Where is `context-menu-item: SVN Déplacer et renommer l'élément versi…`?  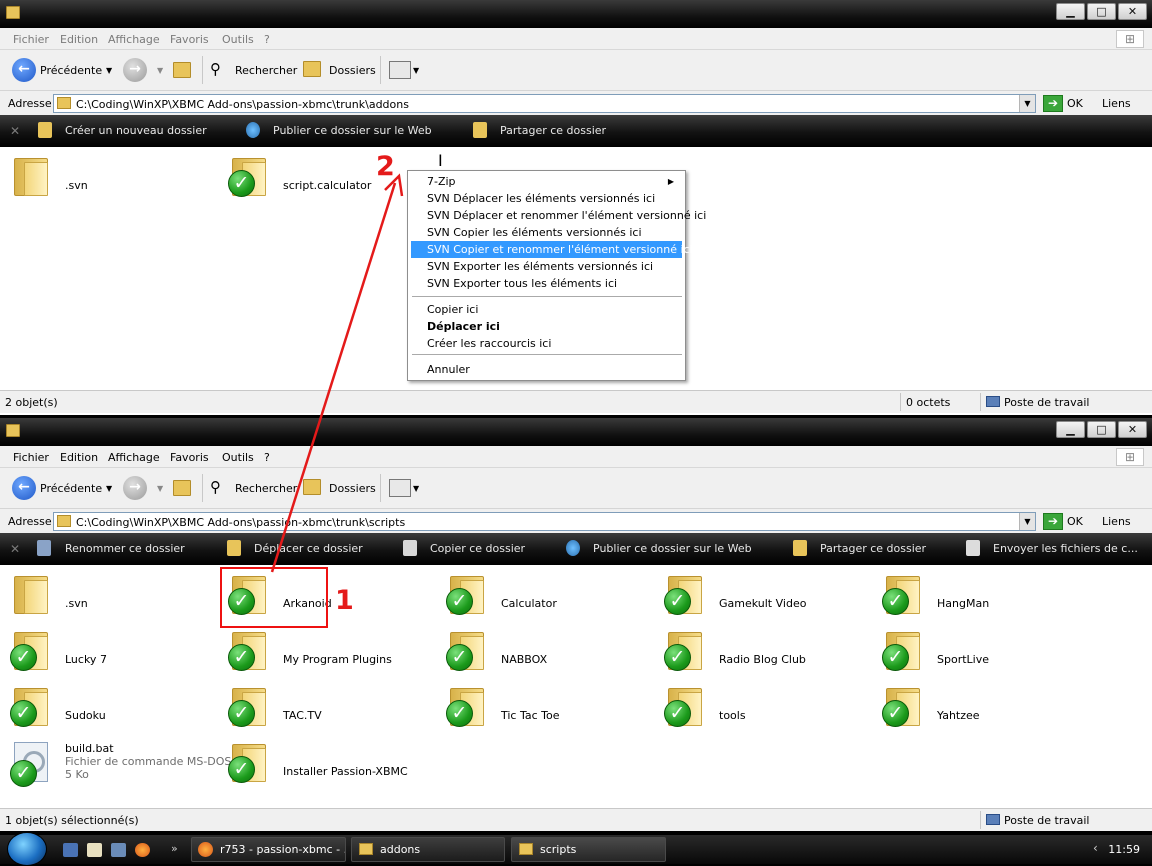
context-menu-item: SVN Déplacer et renommer l'élément versi… is located at coordinates (558, 215).